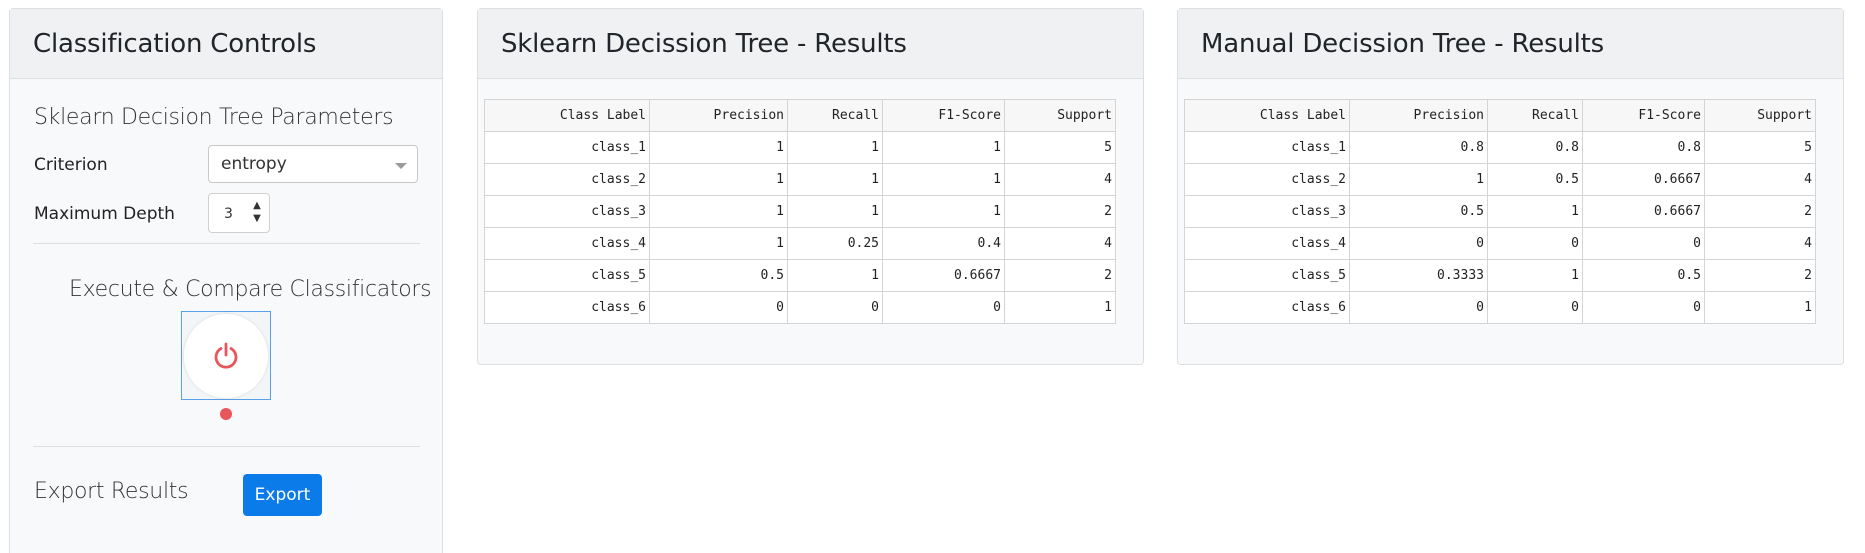 Image resolution: width=1865 pixels, height=553 pixels. Describe the element at coordinates (401, 166) in the screenshot. I see `caret-down-icon` at that location.